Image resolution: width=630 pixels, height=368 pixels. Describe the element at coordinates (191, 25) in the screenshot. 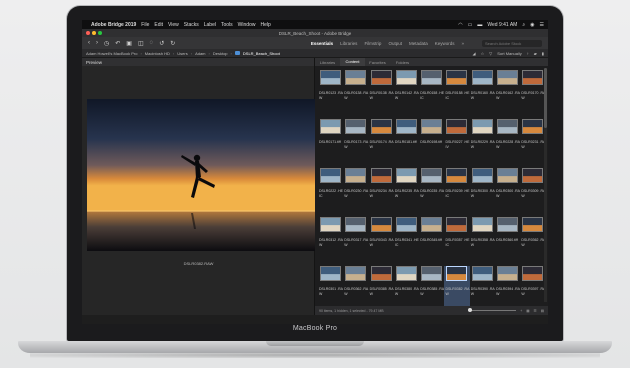

I see `menu-stacks: Stacks` at that location.